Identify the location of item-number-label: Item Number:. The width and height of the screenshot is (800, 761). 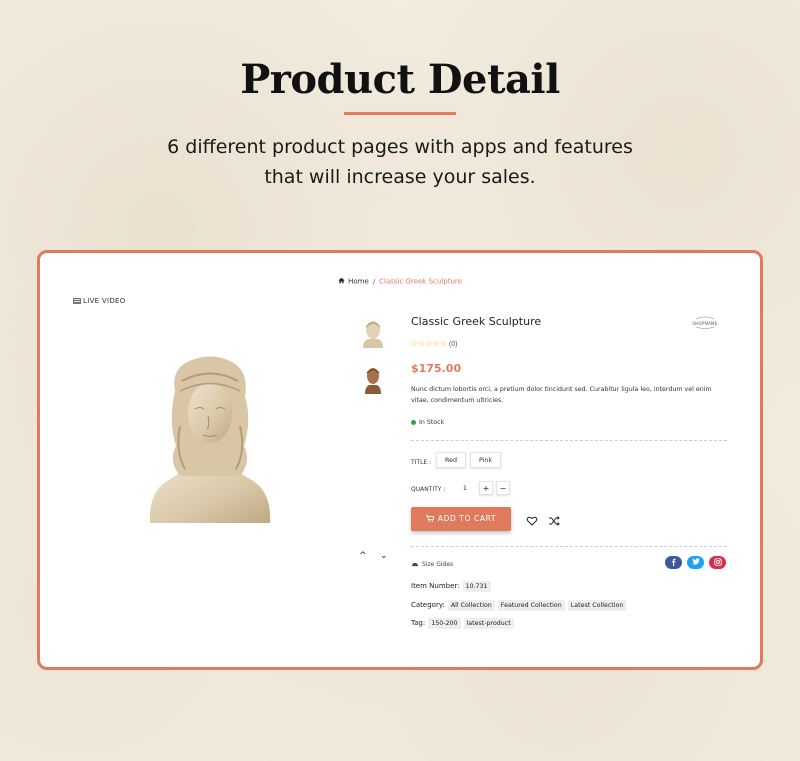
(435, 586).